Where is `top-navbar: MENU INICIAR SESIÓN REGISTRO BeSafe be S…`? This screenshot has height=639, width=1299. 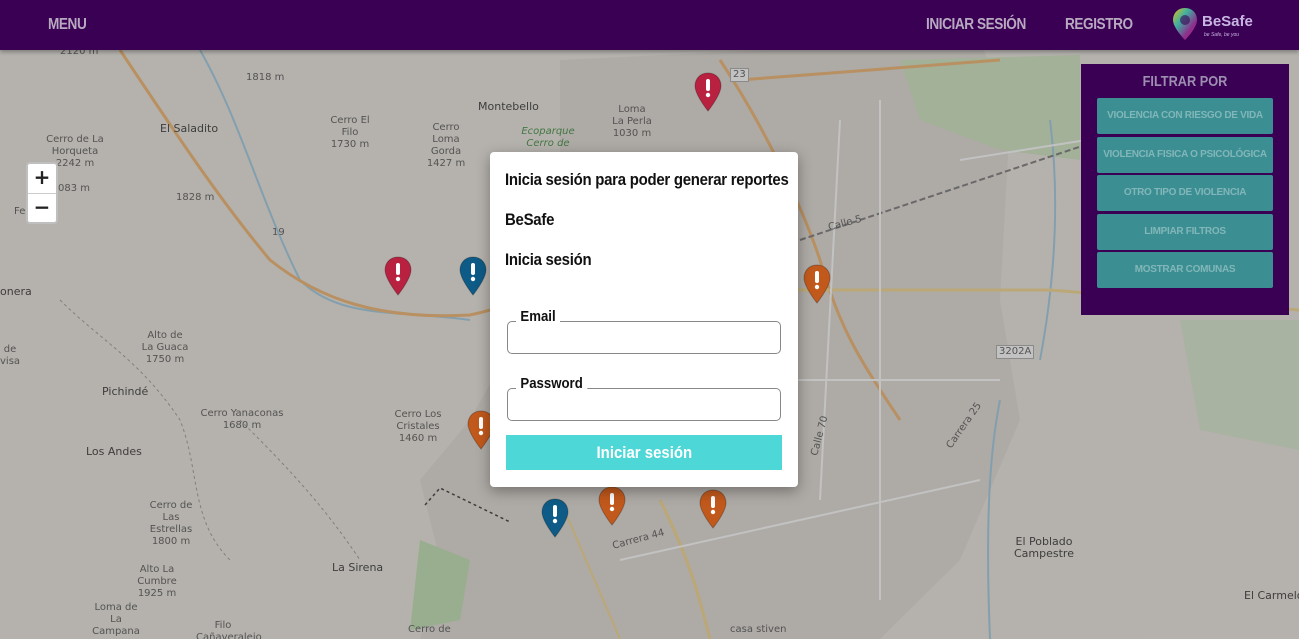 top-navbar: MENU INICIAR SESIÓN REGISTRO BeSafe be S… is located at coordinates (649, 25).